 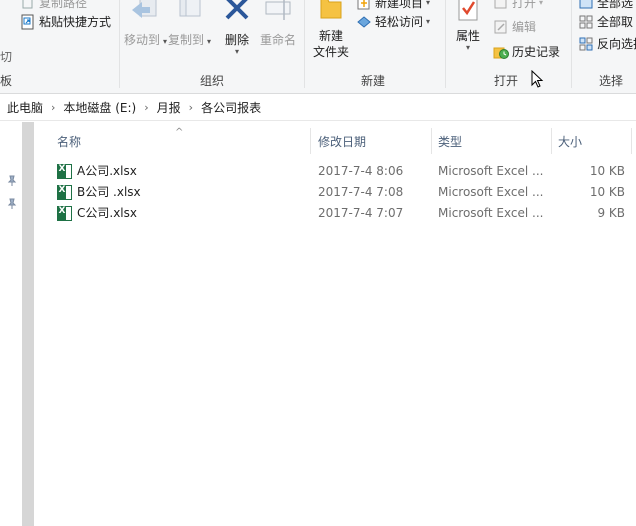 I want to click on rename-label: 重命名, so click(x=277, y=40).